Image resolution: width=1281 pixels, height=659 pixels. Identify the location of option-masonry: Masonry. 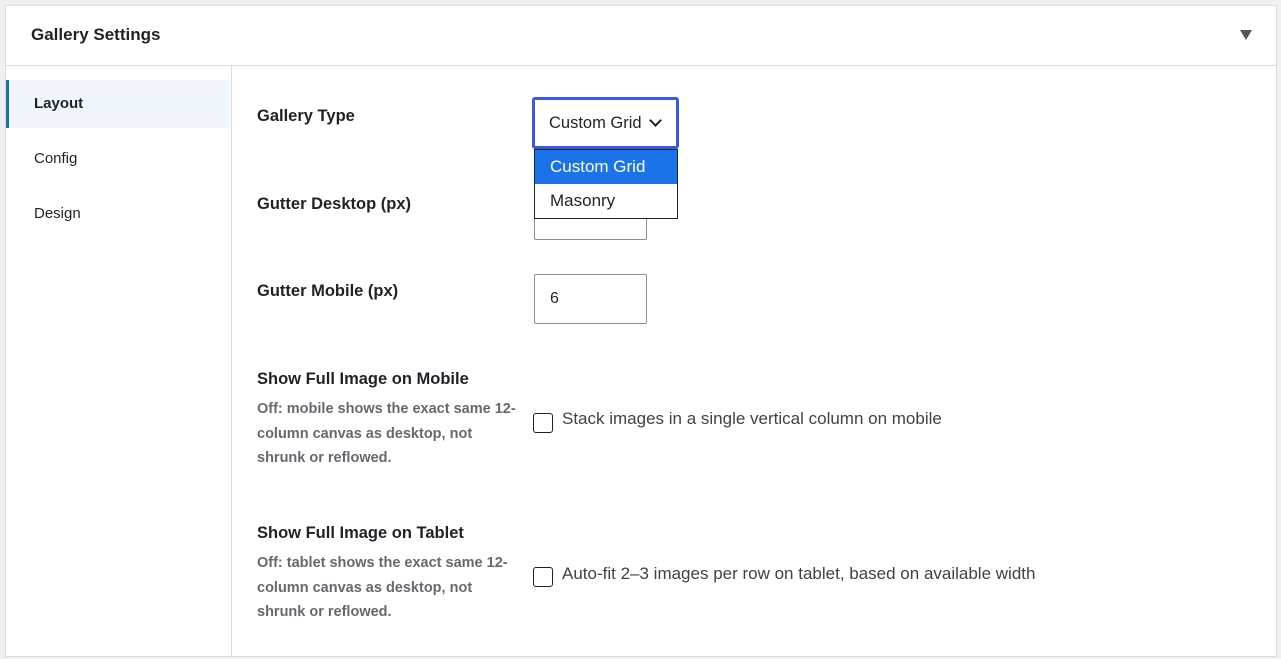
(606, 201).